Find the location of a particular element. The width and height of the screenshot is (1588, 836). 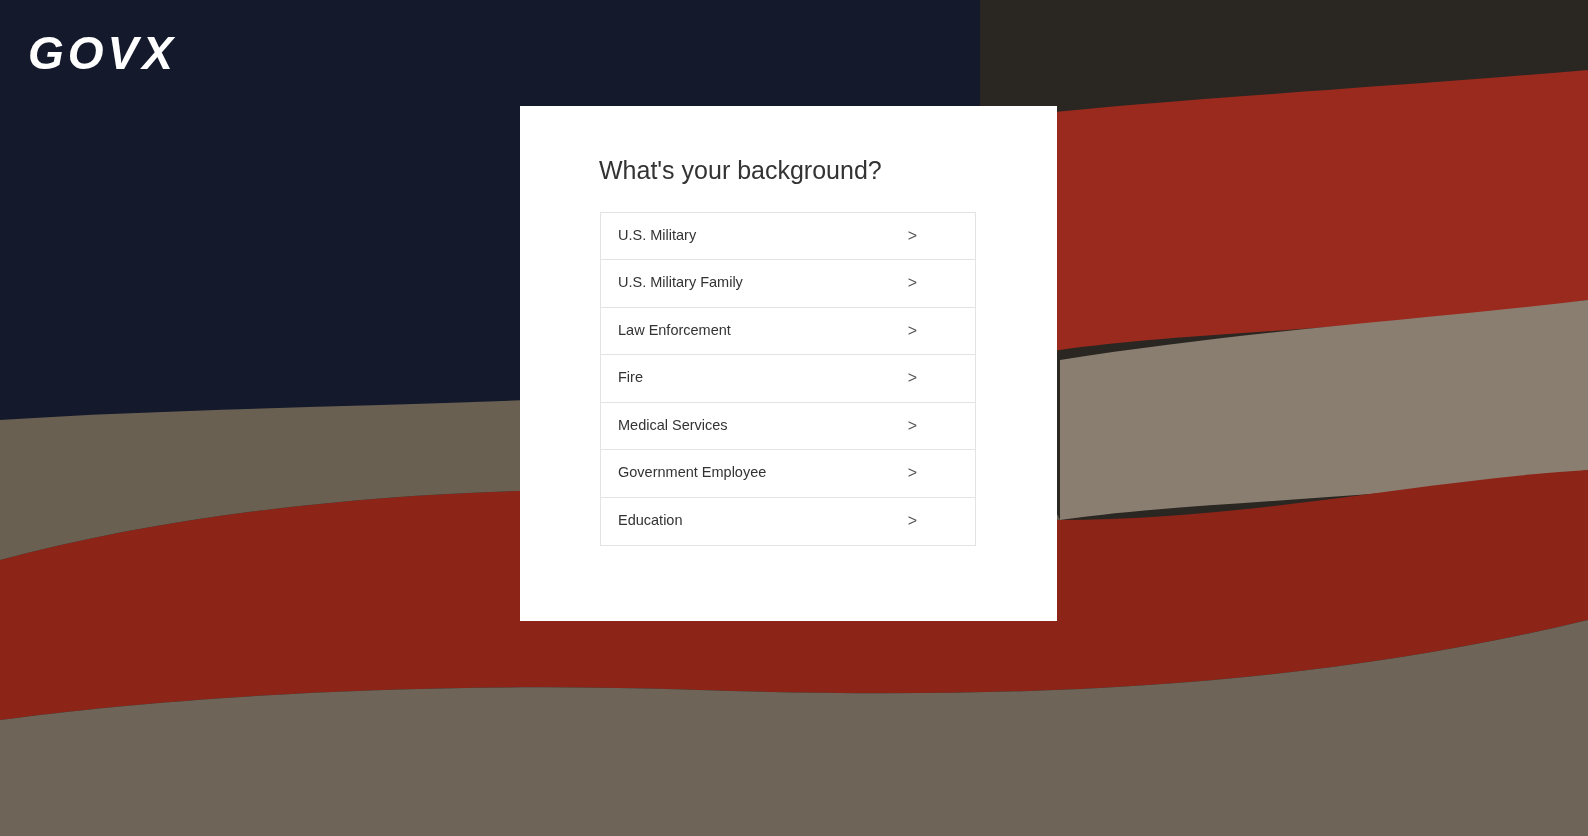

card-title: What's your background? is located at coordinates (741, 170).